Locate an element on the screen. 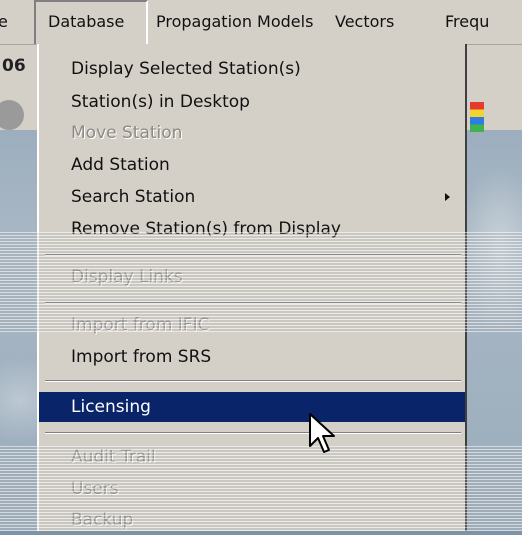  menu-item-remove-stations-from-display: Remove Station(s) from Display is located at coordinates (252, 229).